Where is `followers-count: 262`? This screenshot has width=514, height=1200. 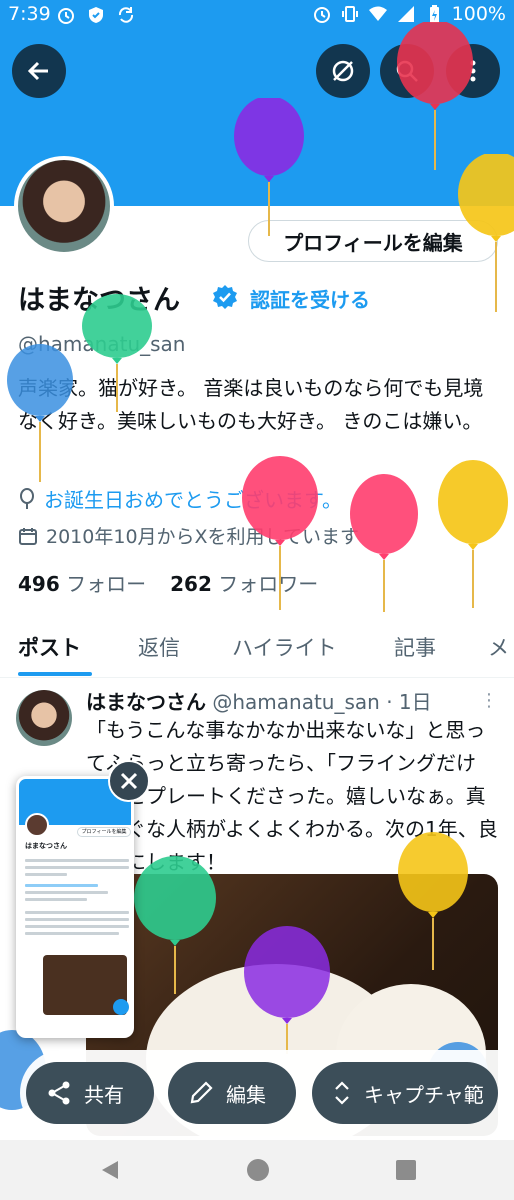
followers-count: 262 is located at coordinates (191, 584).